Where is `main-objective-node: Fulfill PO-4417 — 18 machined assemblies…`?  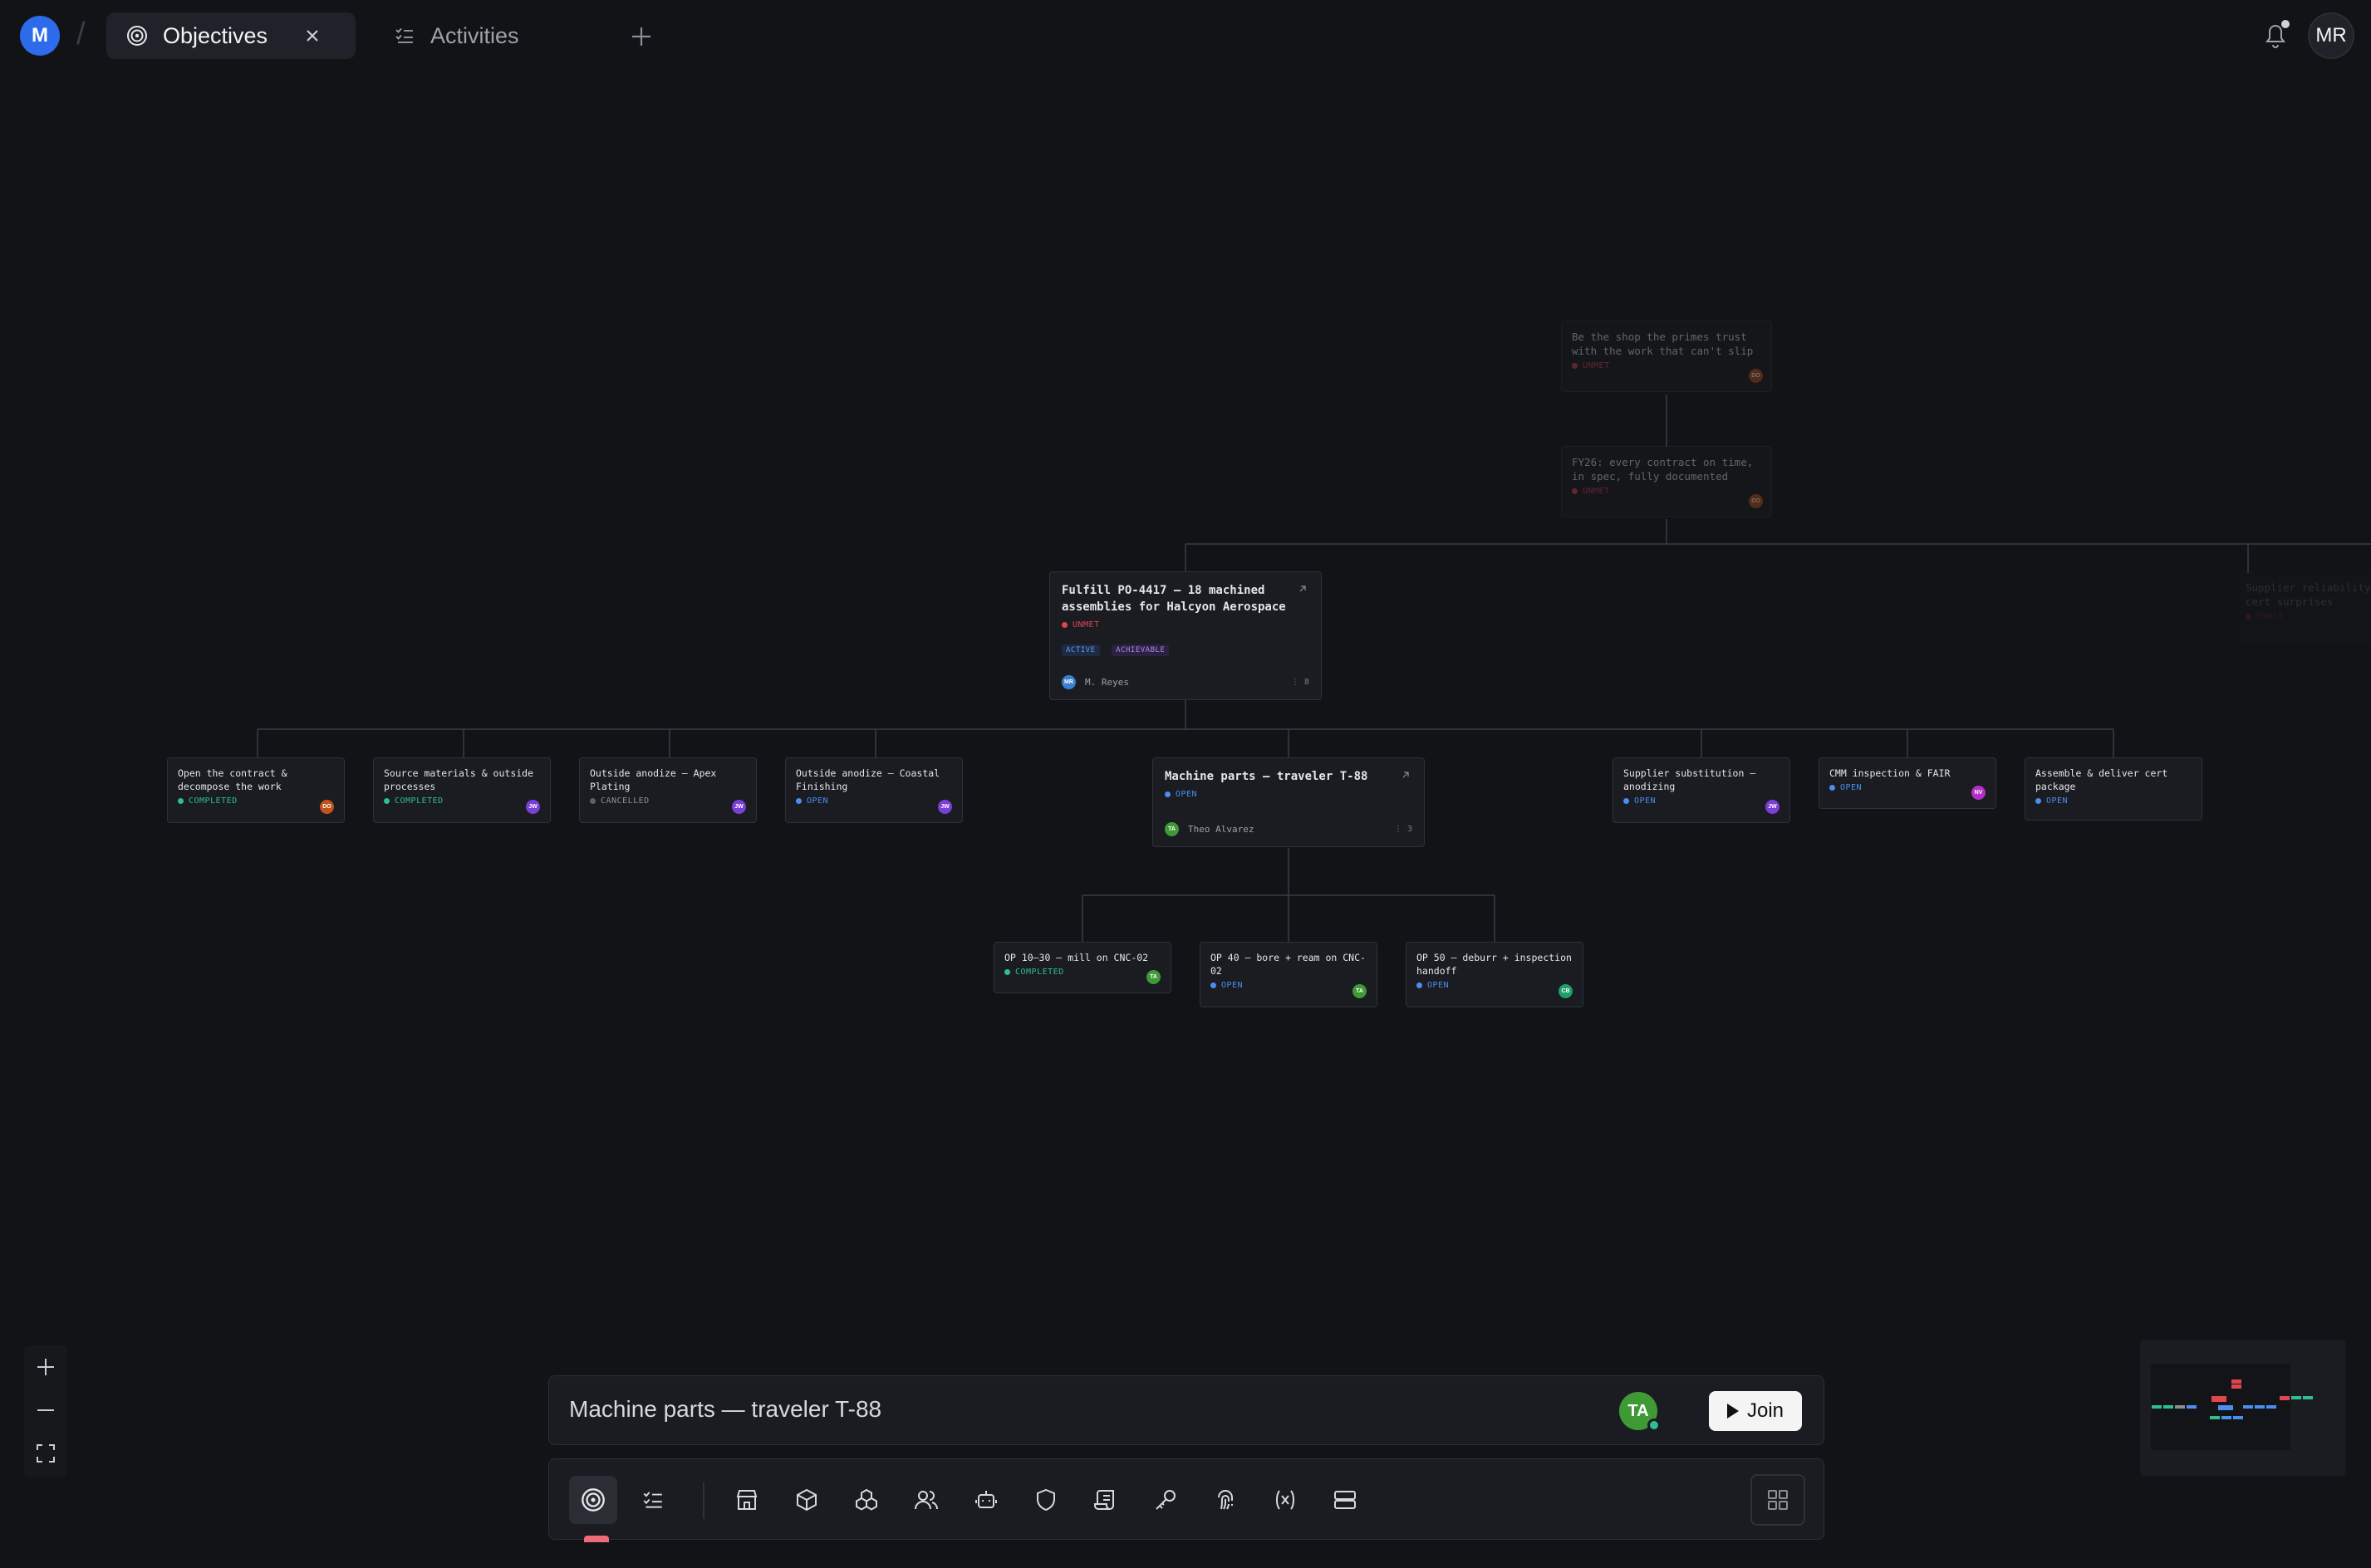 main-objective-node: Fulfill PO-4417 — 18 machined assemblies… is located at coordinates (1185, 635).